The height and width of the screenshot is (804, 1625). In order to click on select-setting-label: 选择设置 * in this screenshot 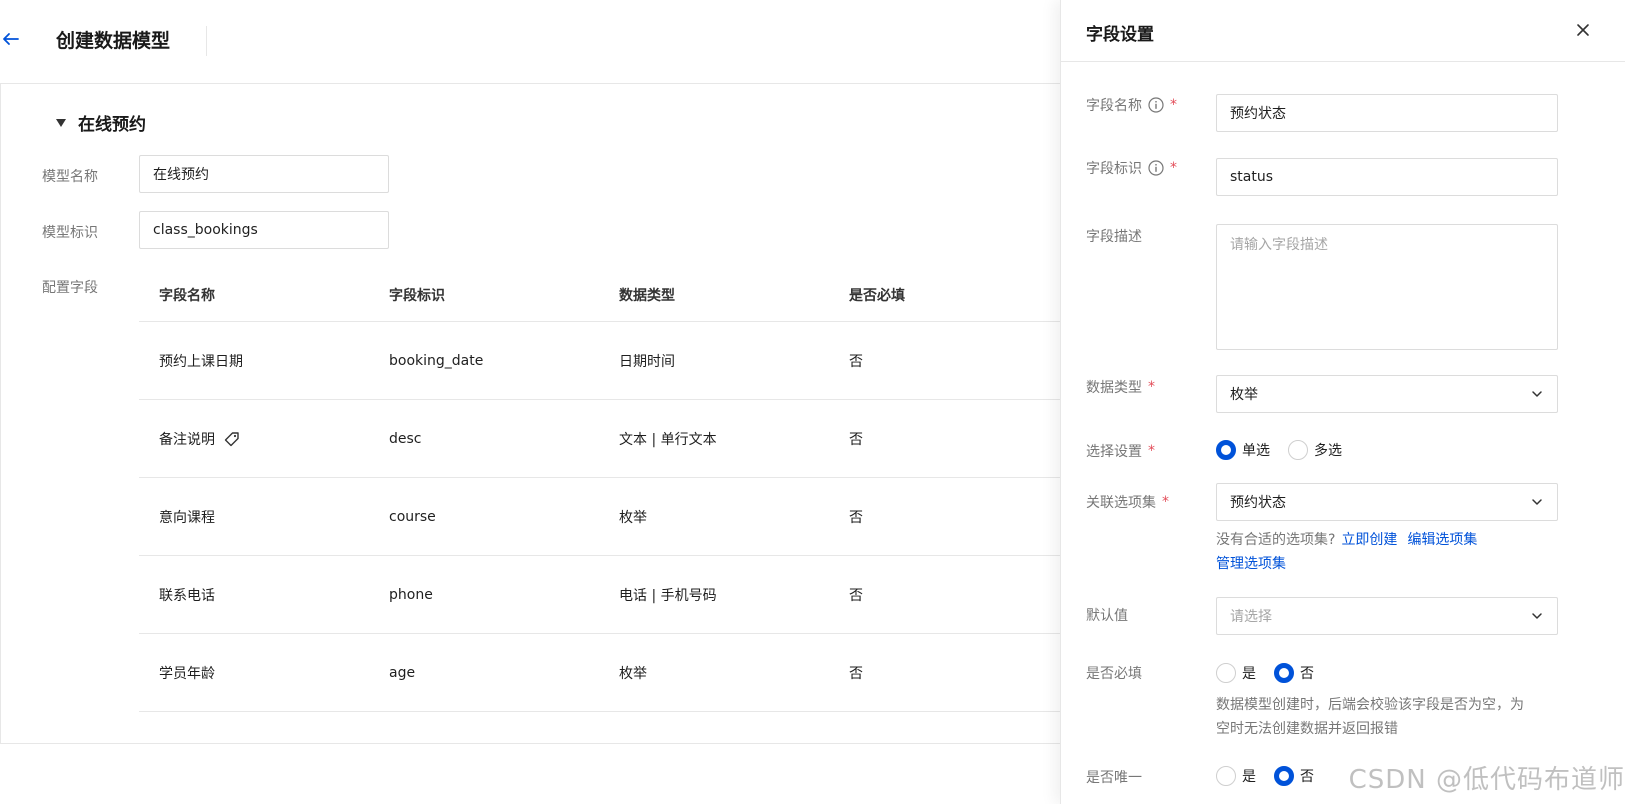, I will do `click(1120, 451)`.